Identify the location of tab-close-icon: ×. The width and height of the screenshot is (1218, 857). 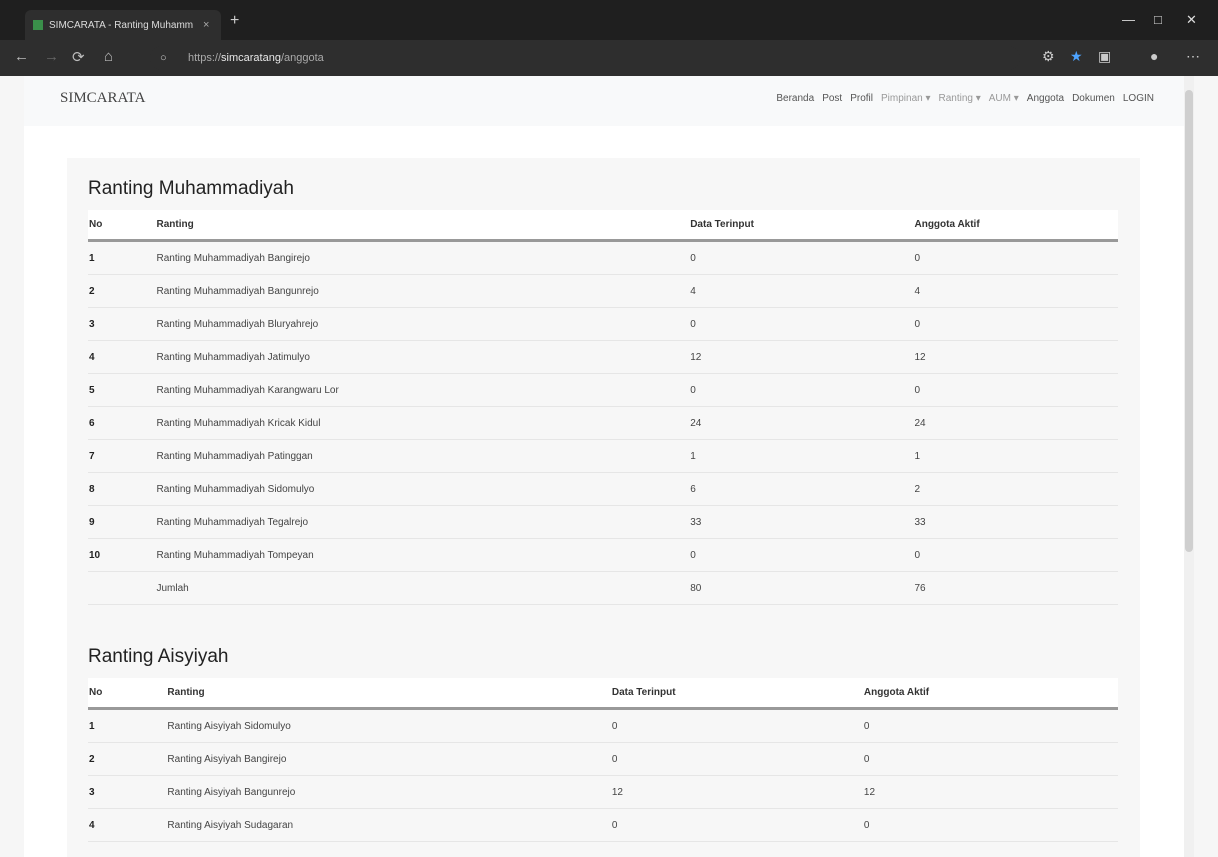
(206, 25).